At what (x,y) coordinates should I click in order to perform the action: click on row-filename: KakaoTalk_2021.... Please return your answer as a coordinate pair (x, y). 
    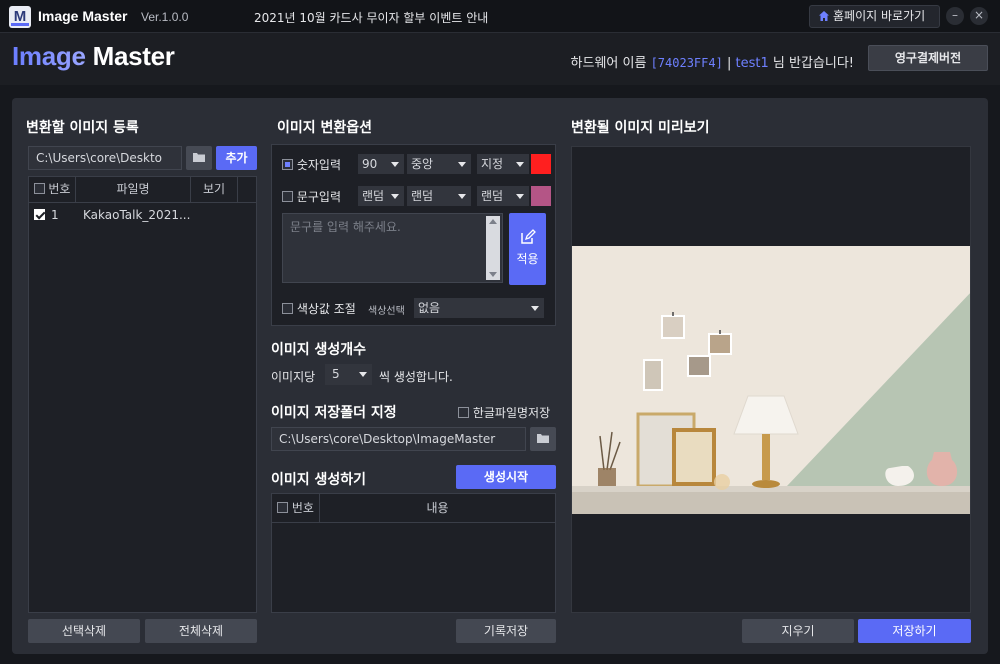
    Looking at the image, I should click on (137, 215).